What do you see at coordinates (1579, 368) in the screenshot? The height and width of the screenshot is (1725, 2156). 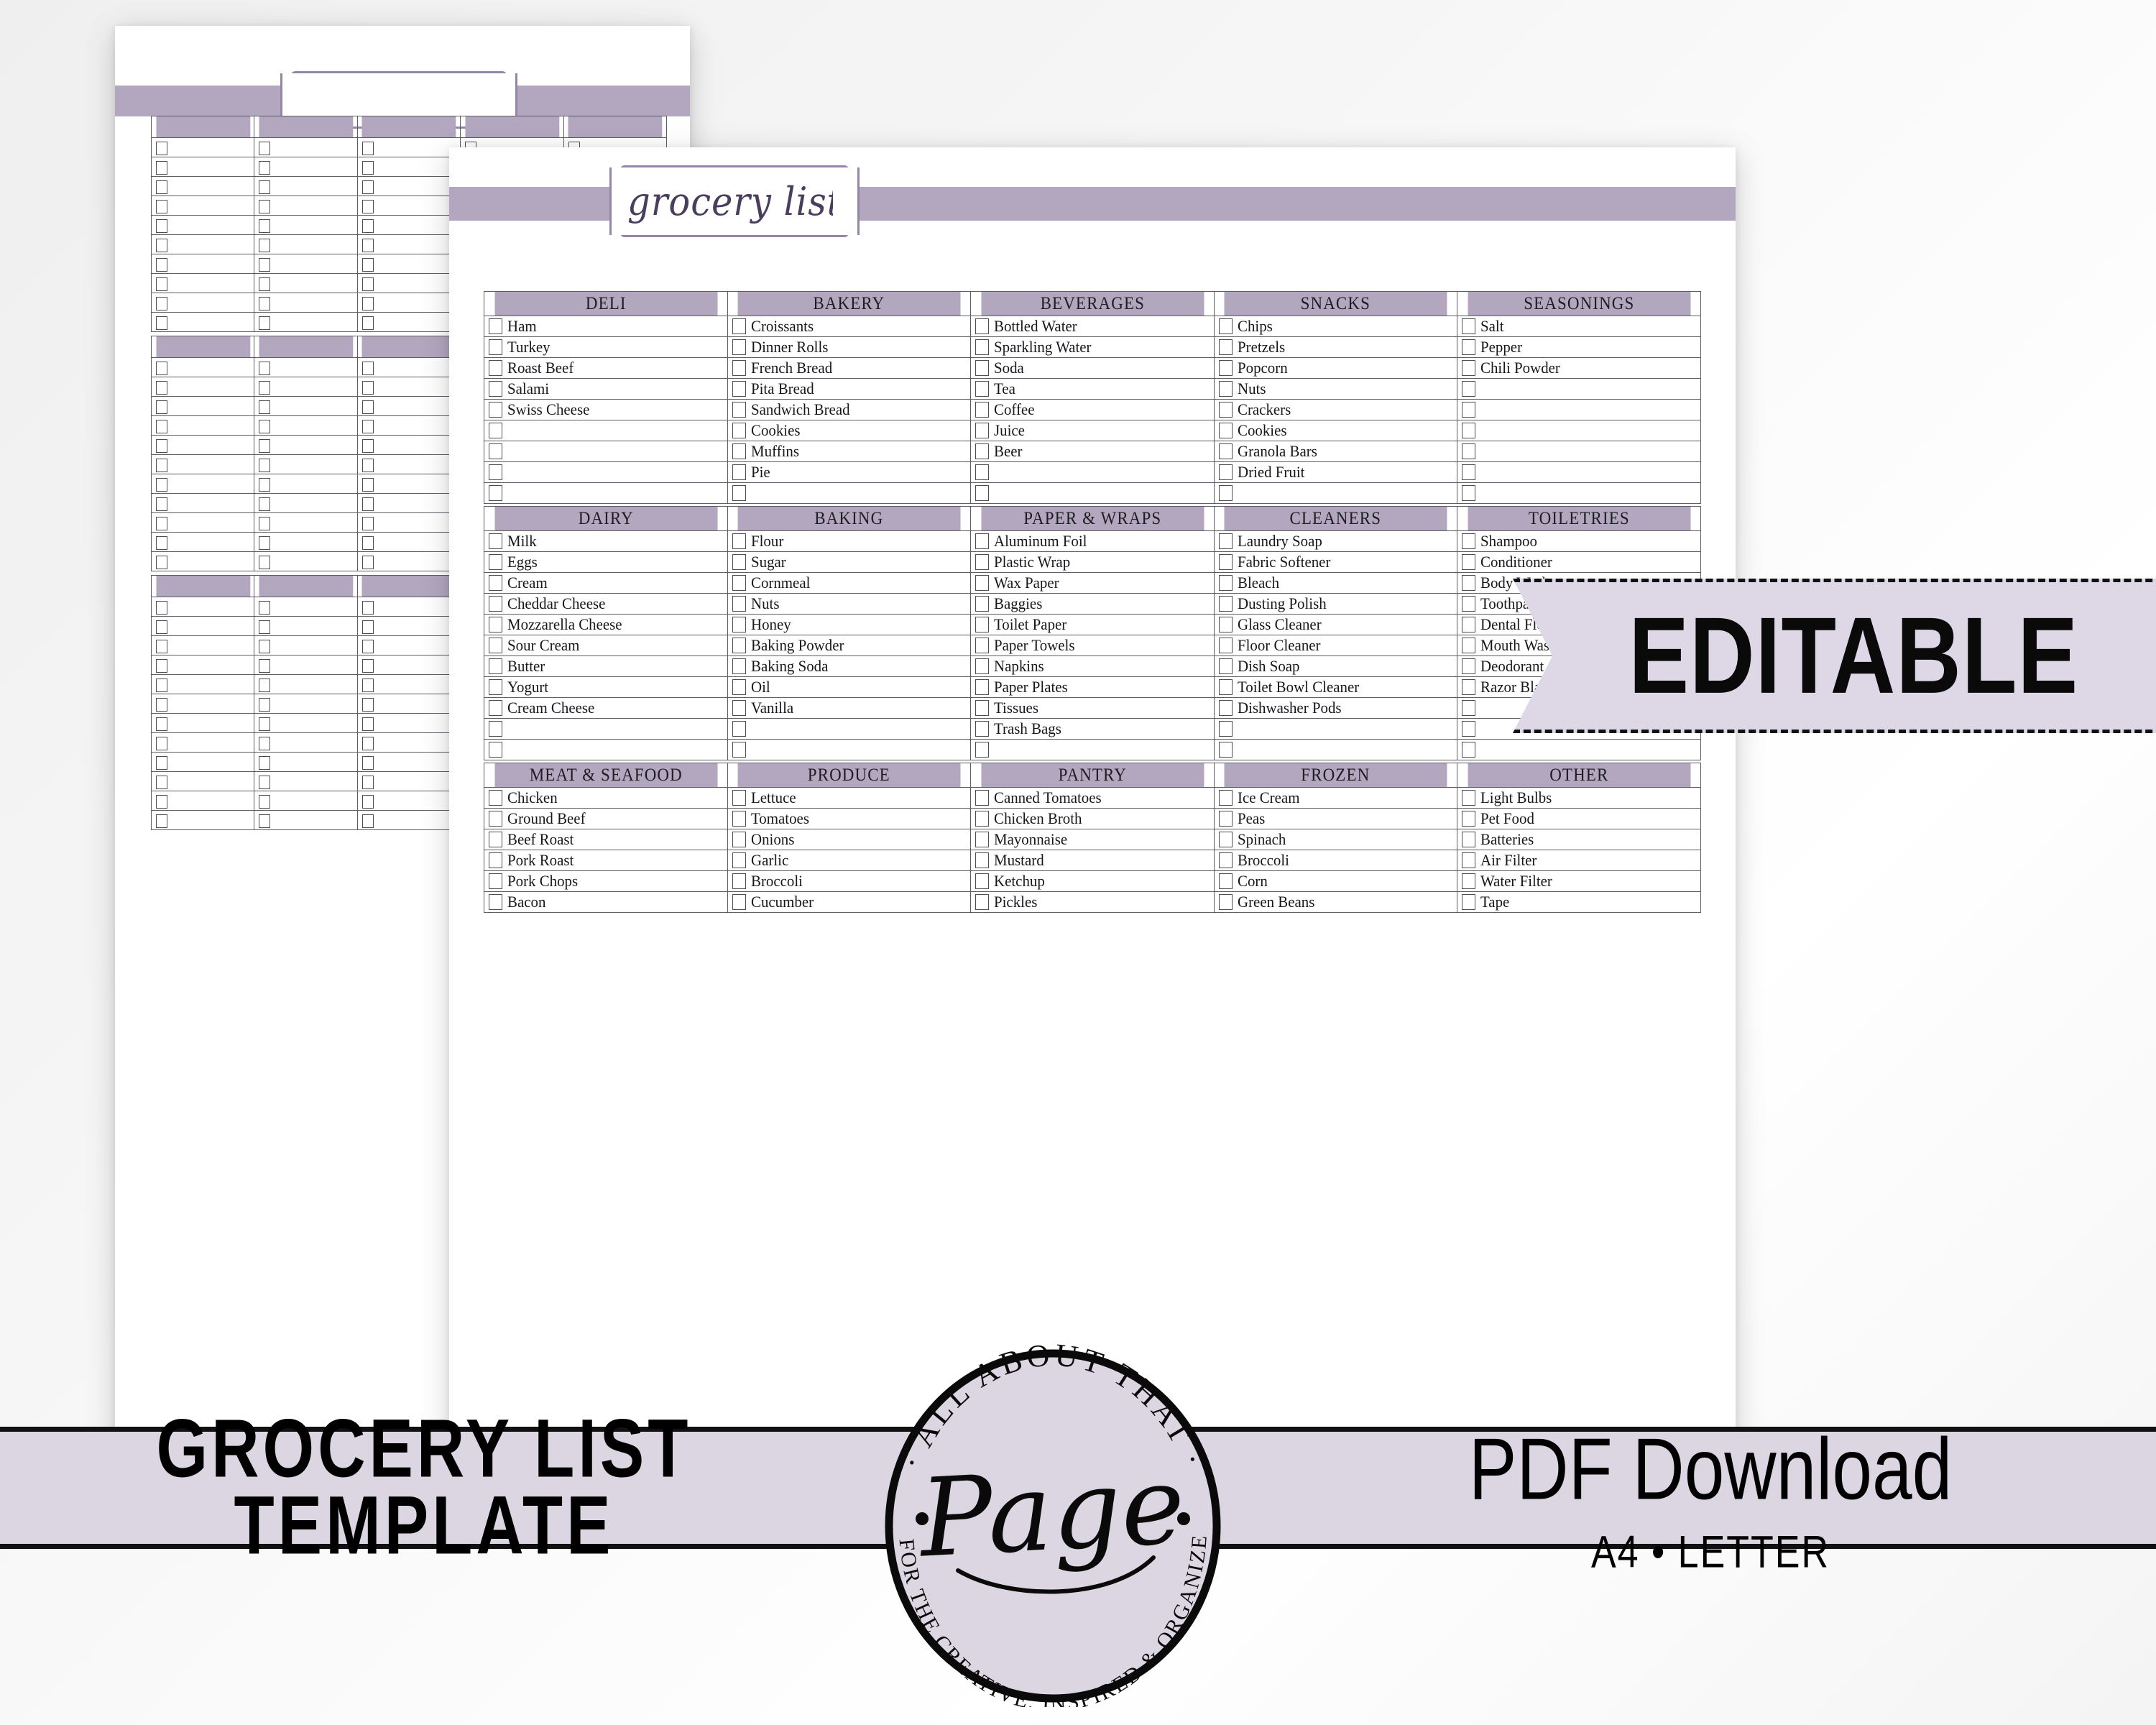 I see `grocery-item-cell: Chili Powder` at bounding box center [1579, 368].